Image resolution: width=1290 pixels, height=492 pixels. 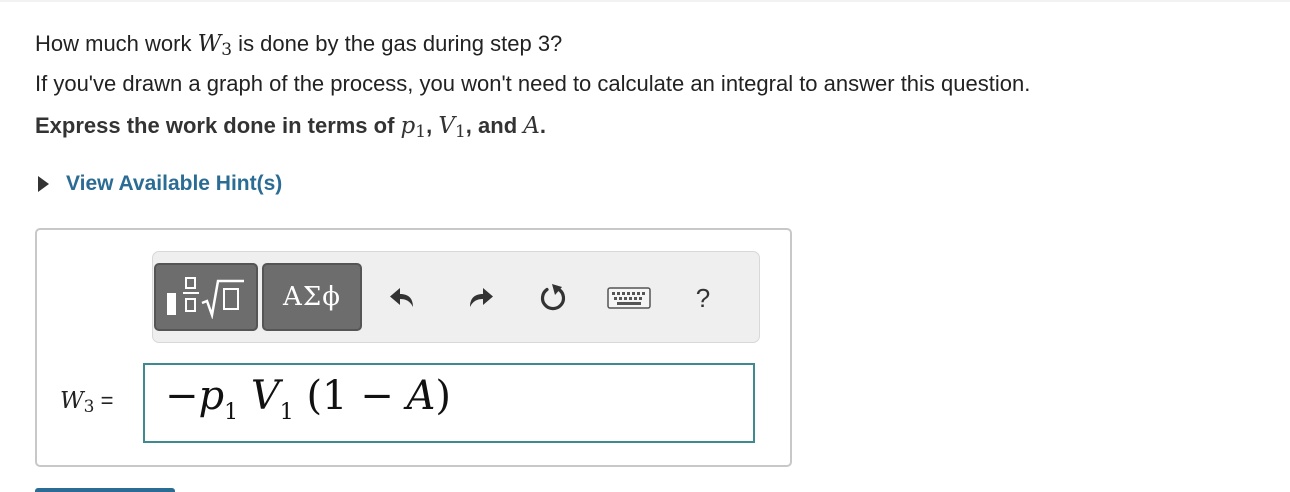 I want to click on fraction-sqrt-icon, so click(x=205, y=298).